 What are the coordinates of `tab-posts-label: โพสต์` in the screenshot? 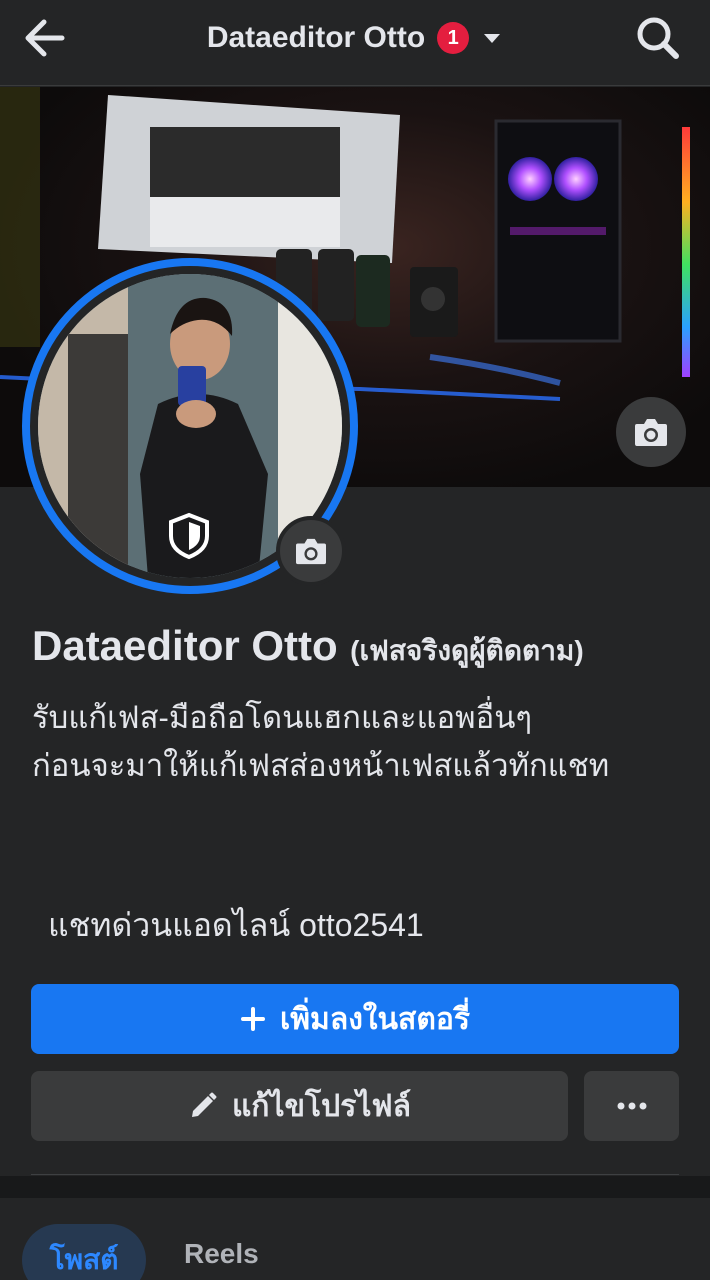 It's located at (84, 1259).